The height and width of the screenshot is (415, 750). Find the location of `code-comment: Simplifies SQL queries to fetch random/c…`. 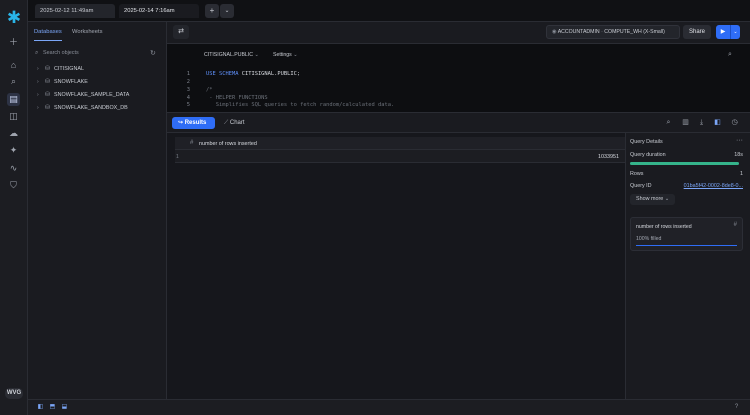

code-comment: Simplifies SQL queries to fetch random/c… is located at coordinates (300, 105).